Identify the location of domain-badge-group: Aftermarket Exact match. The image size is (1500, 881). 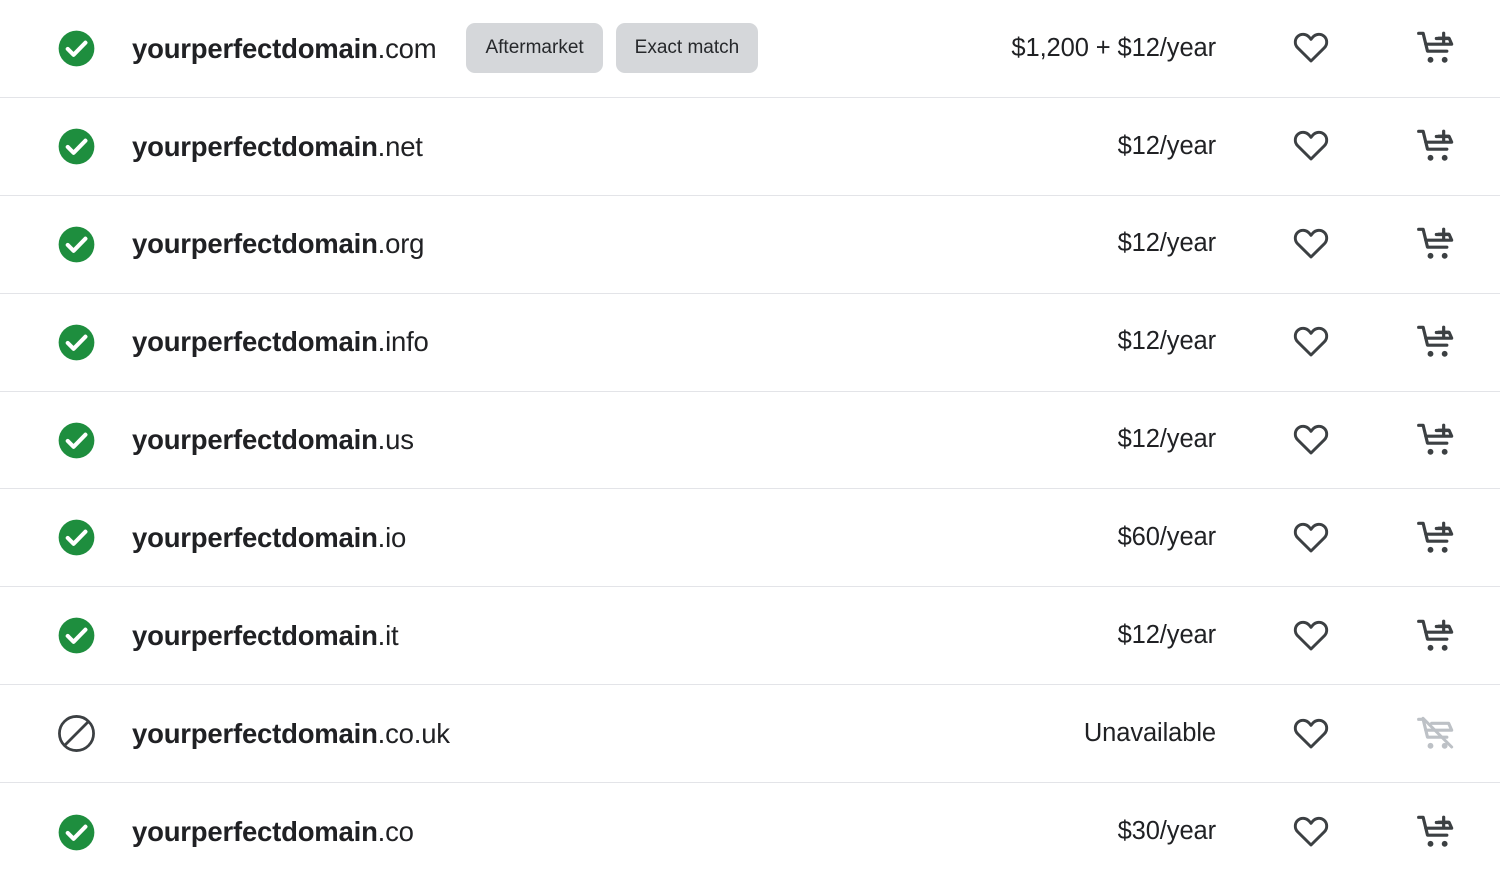
(612, 48).